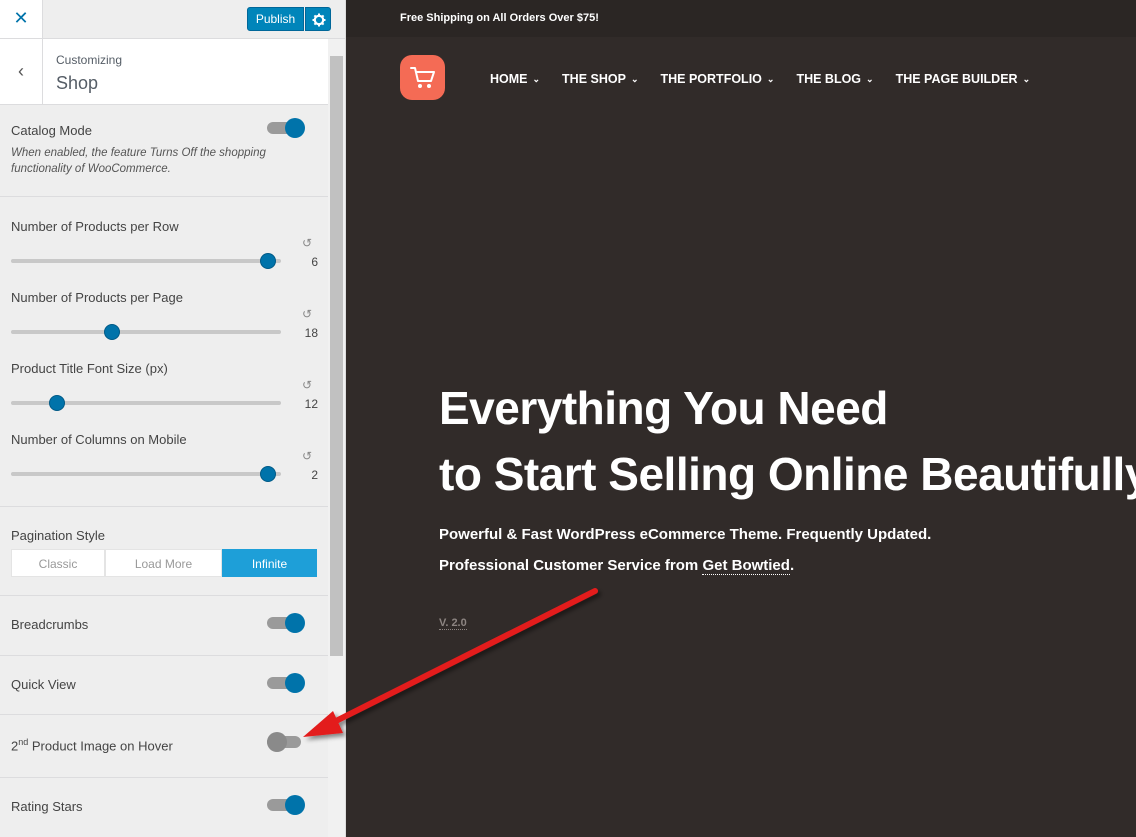 This screenshot has height=837, width=1136. Describe the element at coordinates (99, 439) in the screenshot. I see `mobile-columns-label: Number of Columns on Mobile` at that location.